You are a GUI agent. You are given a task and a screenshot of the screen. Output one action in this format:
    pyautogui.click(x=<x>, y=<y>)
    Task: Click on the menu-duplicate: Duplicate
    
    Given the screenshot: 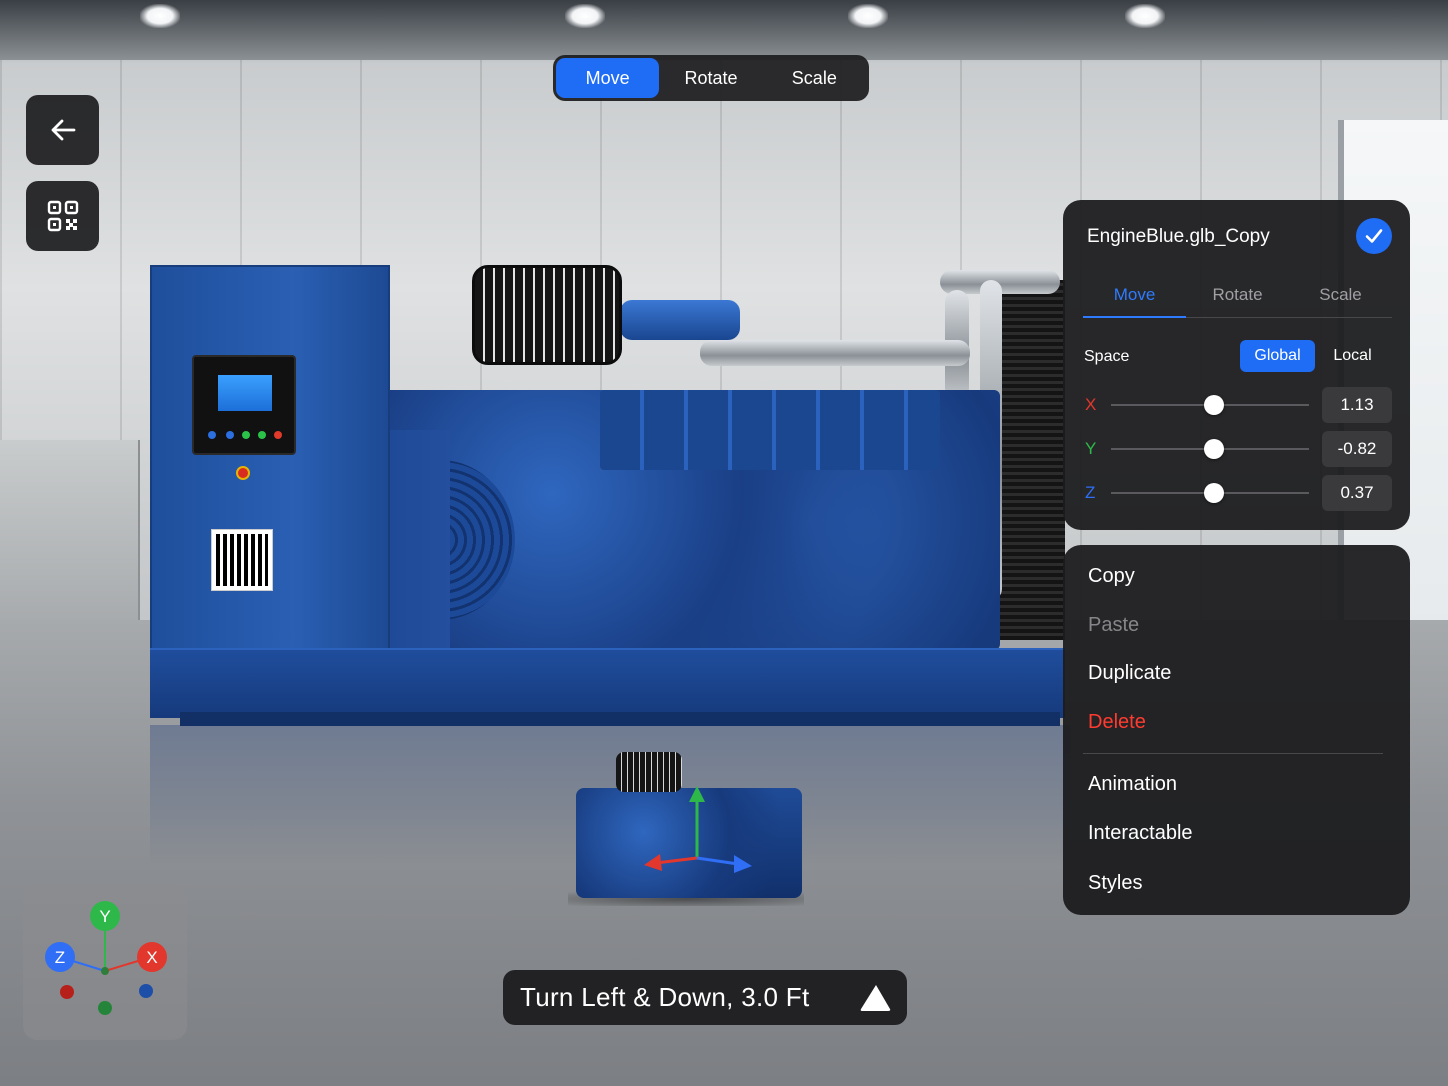 What is the action you would take?
    pyautogui.click(x=1129, y=673)
    